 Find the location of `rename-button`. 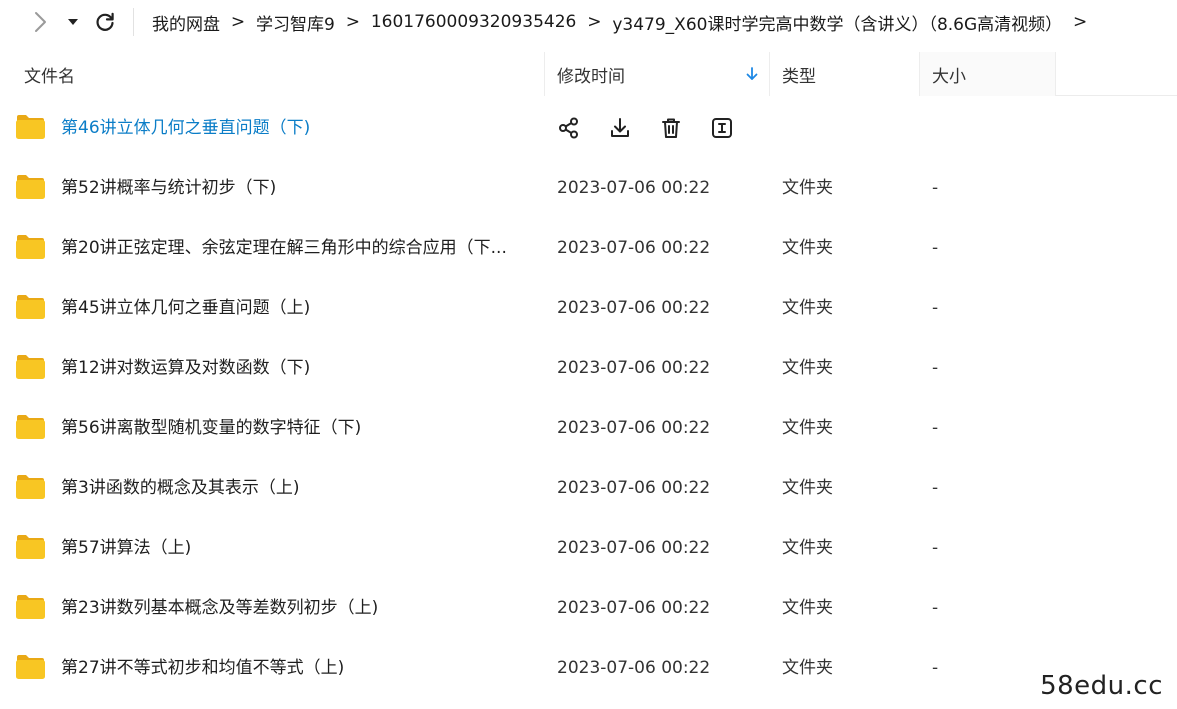

rename-button is located at coordinates (722, 128).